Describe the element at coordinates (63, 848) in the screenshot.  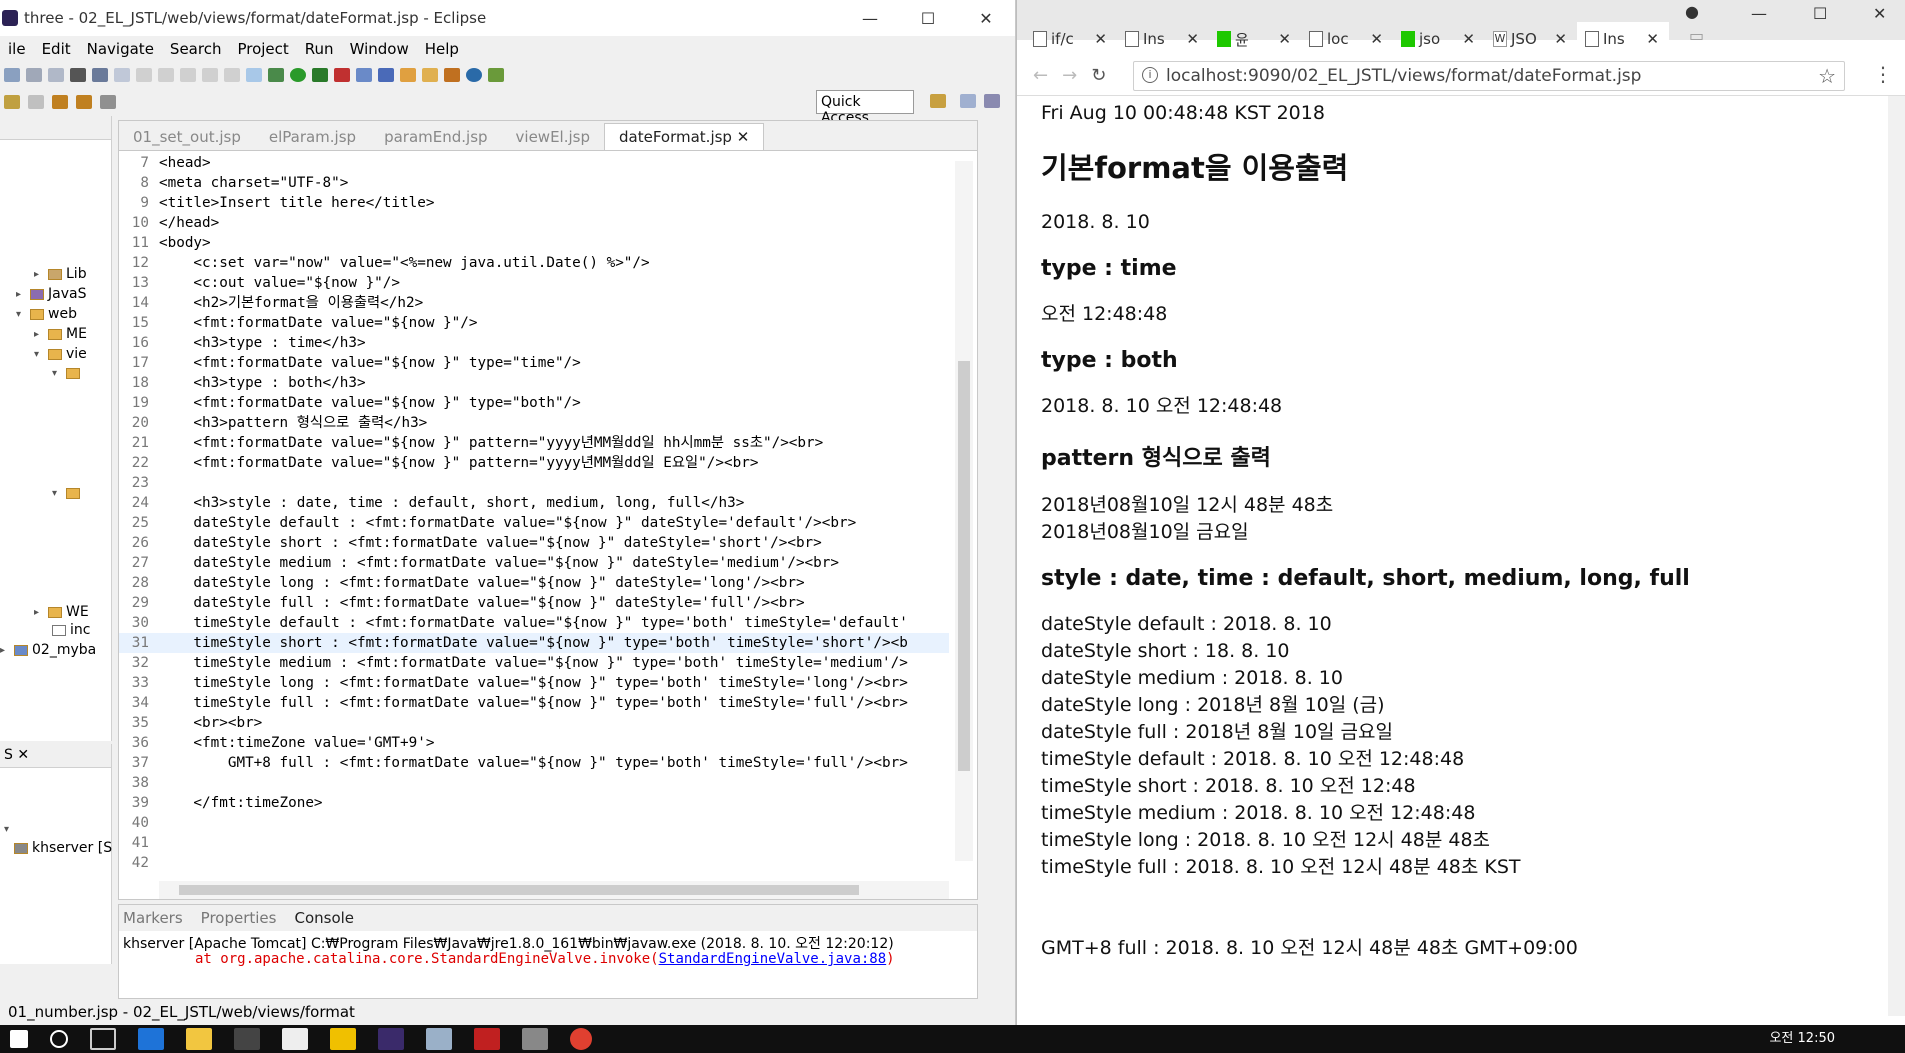
I see `server-khserver-row: khserver [S` at that location.